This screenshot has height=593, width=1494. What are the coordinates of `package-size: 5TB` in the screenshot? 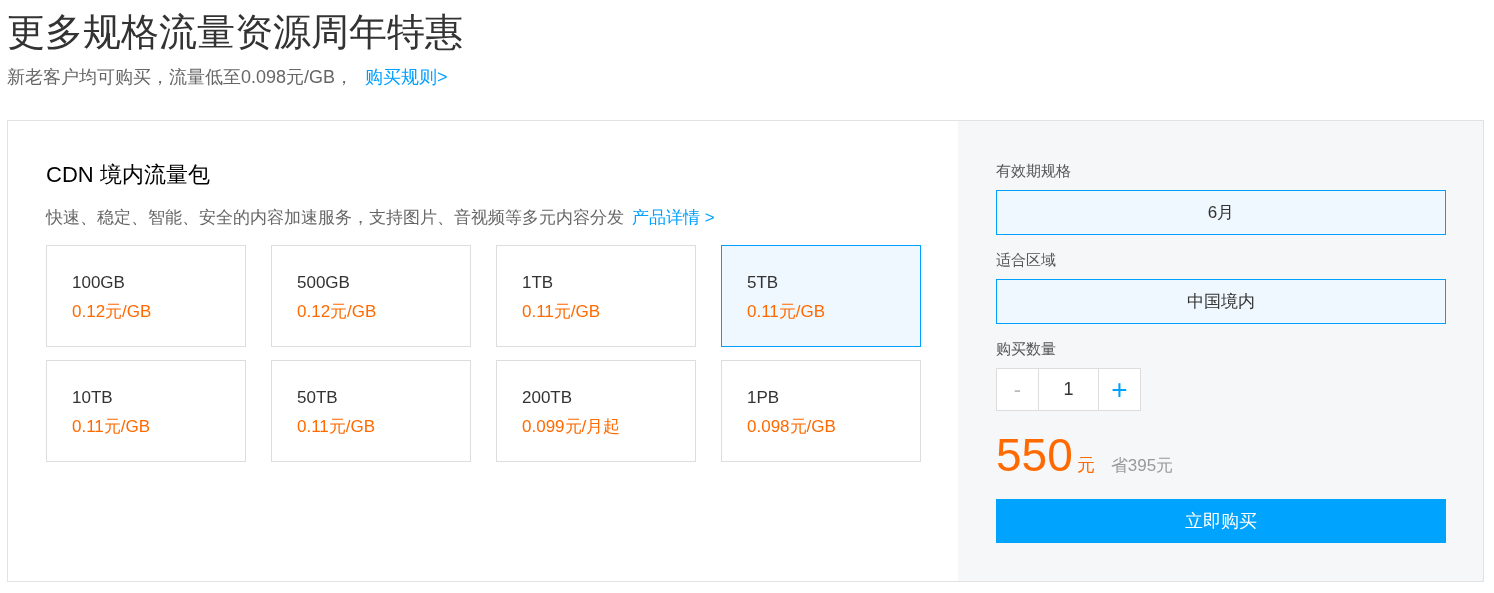 It's located at (763, 283).